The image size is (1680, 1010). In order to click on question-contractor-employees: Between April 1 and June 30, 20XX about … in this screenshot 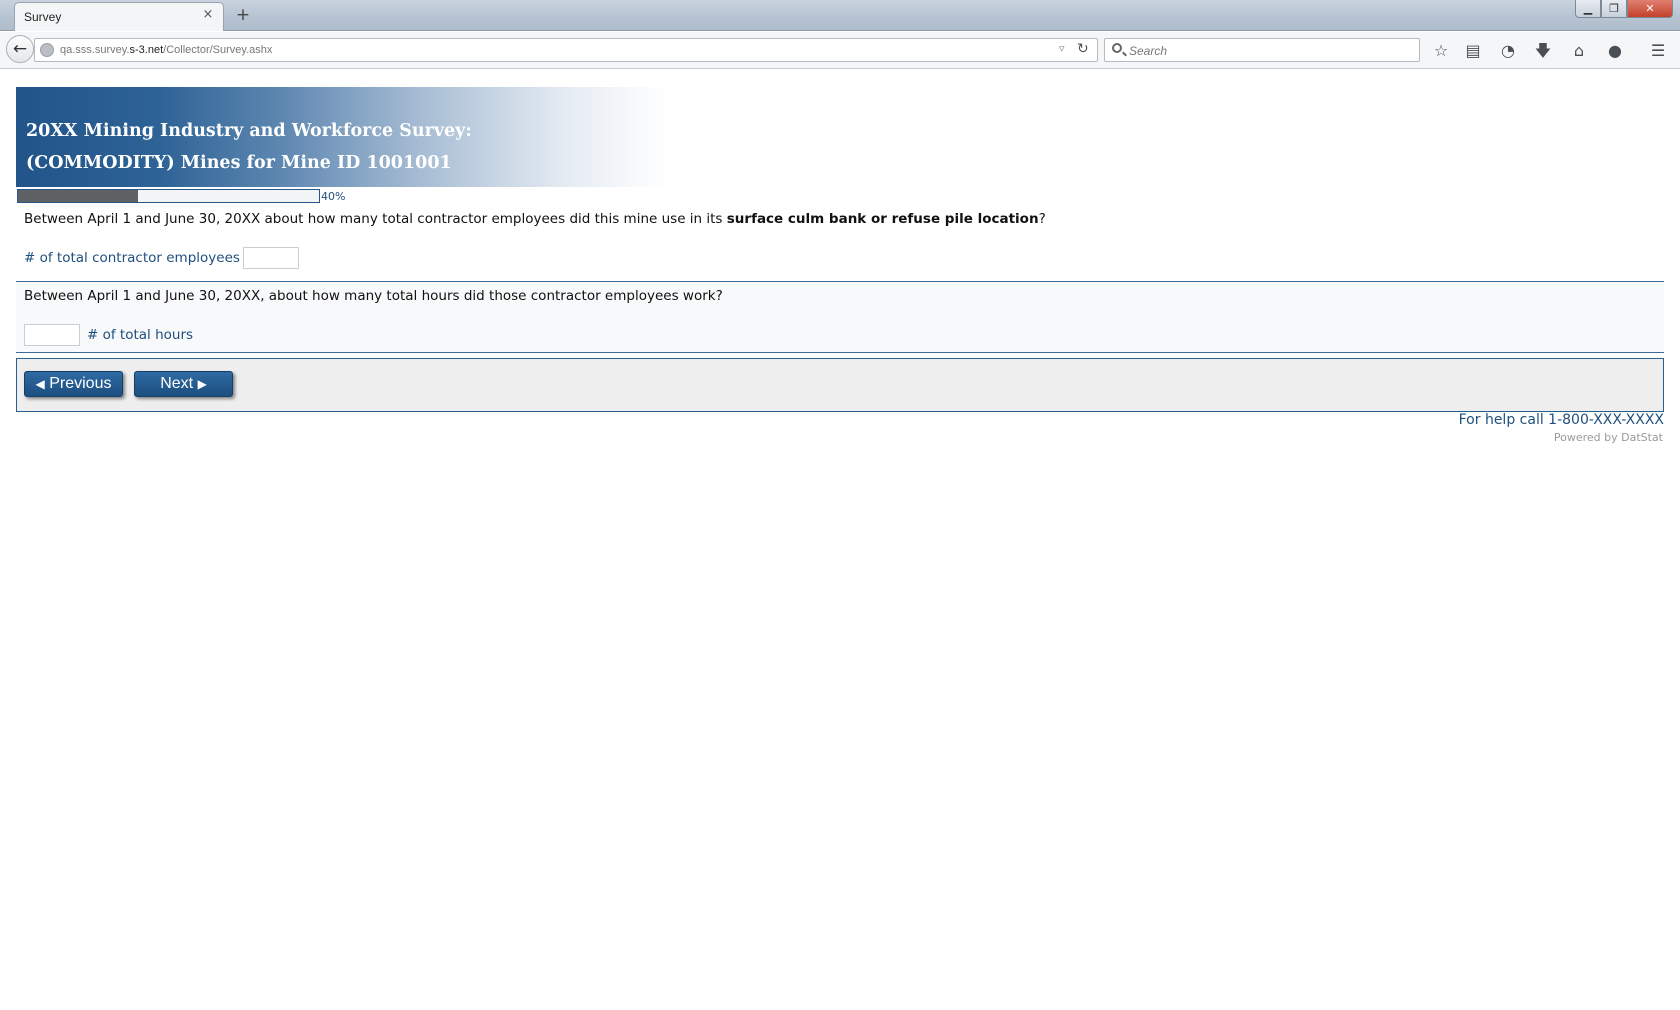, I will do `click(535, 219)`.